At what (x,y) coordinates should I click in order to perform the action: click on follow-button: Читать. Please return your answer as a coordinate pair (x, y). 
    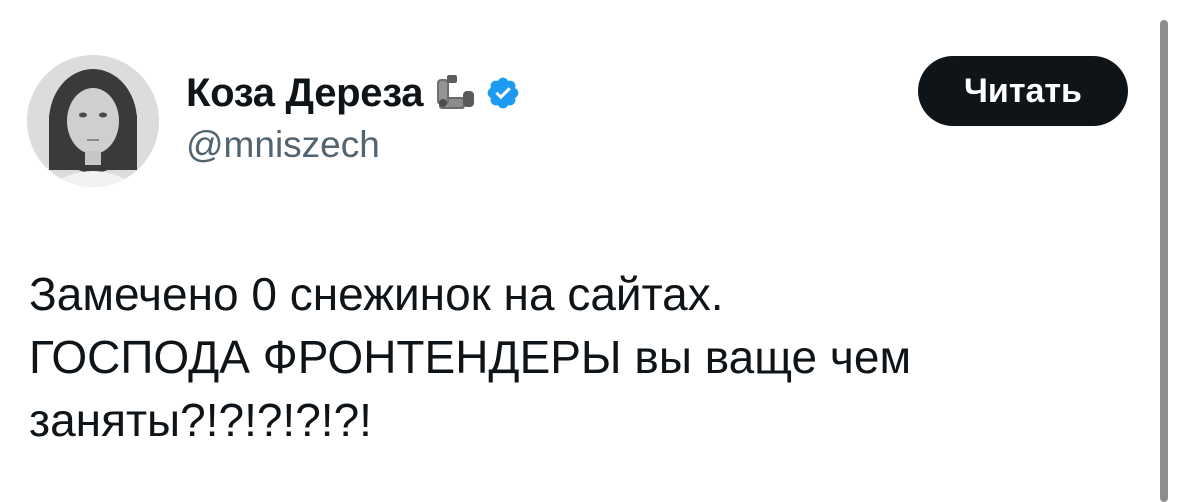
    Looking at the image, I should click on (1023, 91).